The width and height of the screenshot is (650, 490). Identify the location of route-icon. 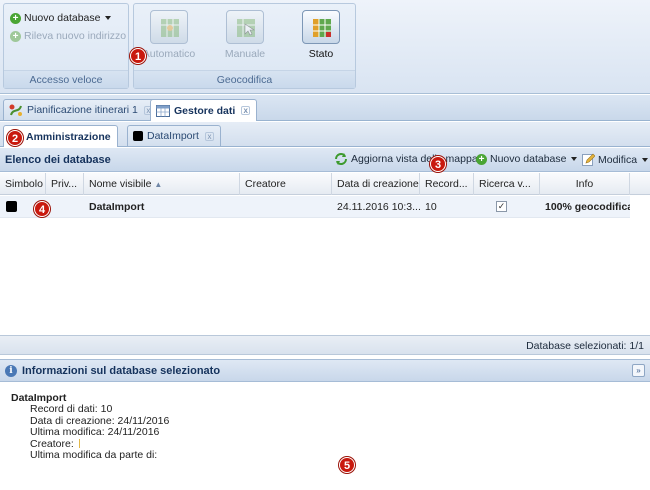
(15, 110).